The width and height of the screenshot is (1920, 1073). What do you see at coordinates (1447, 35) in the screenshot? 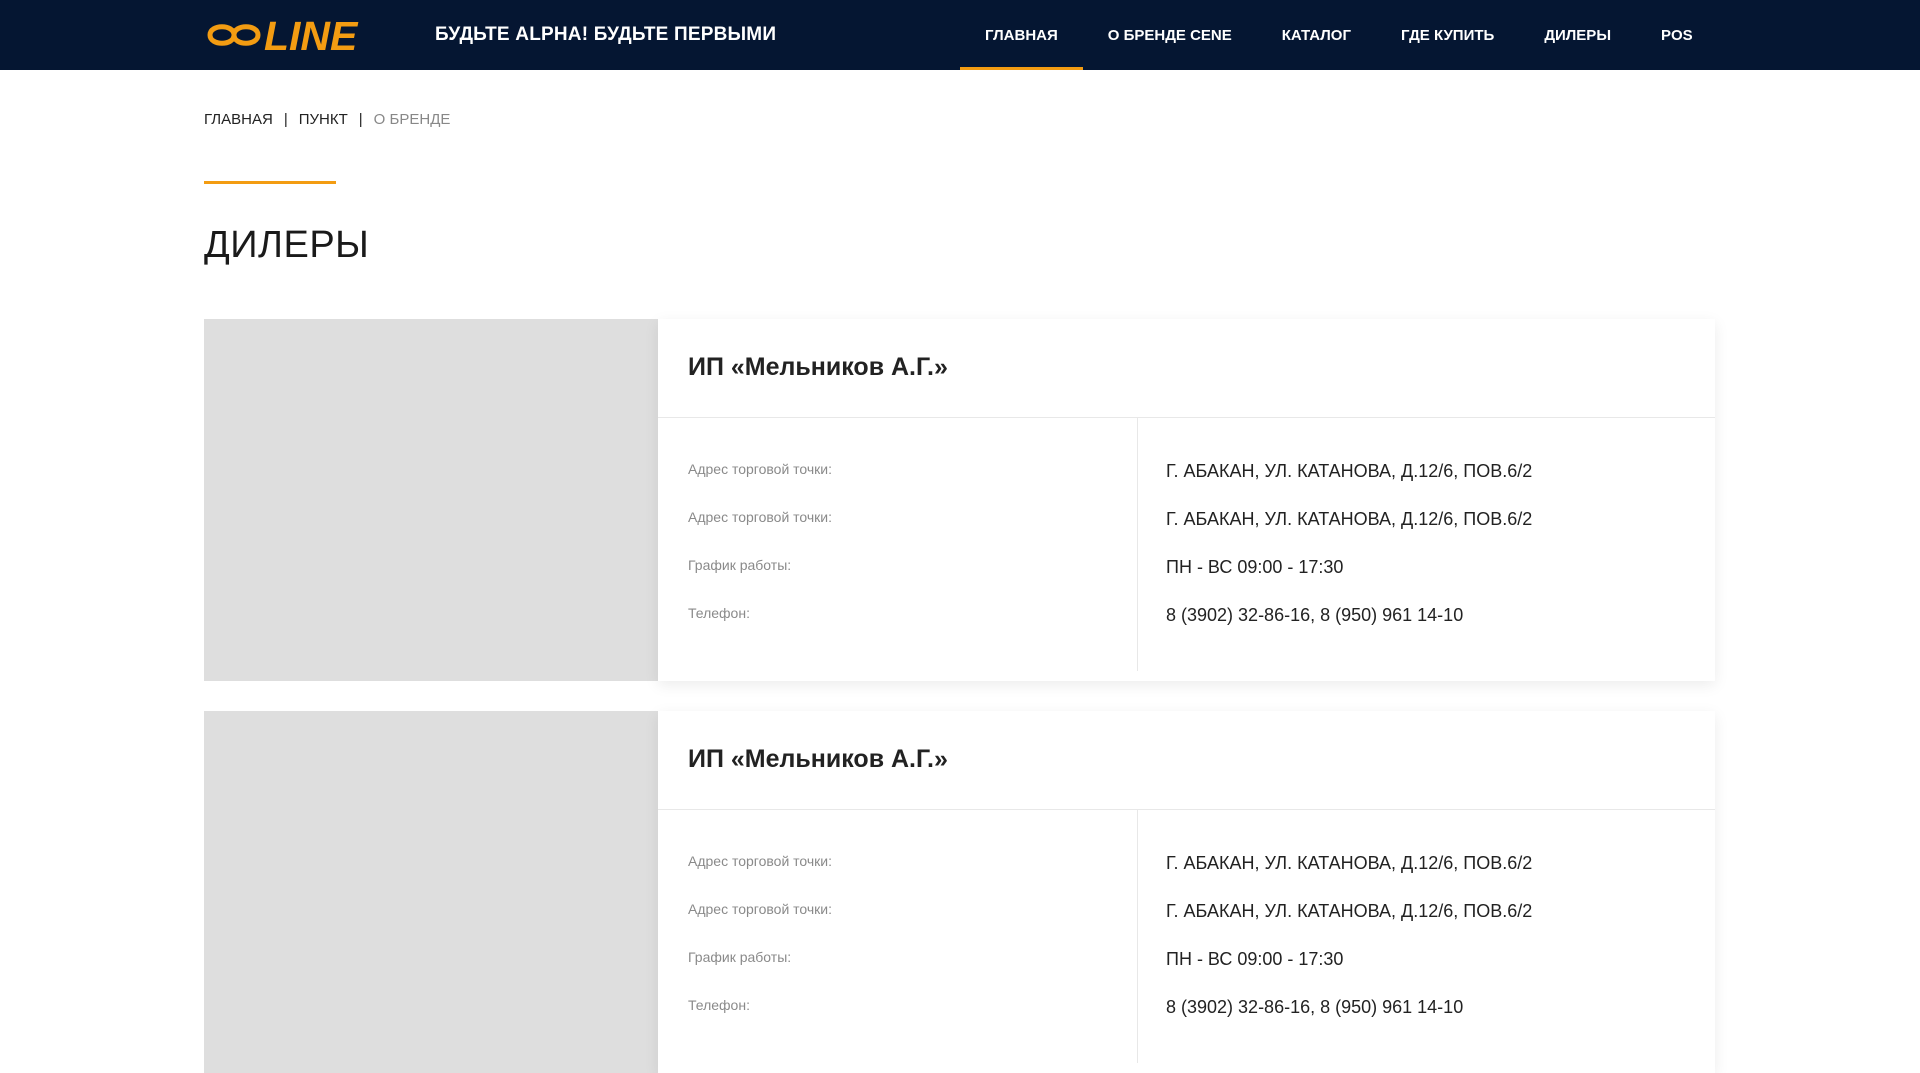
I see `nav-item-where-to-buy: ГДЕ КУПИТЬ` at bounding box center [1447, 35].